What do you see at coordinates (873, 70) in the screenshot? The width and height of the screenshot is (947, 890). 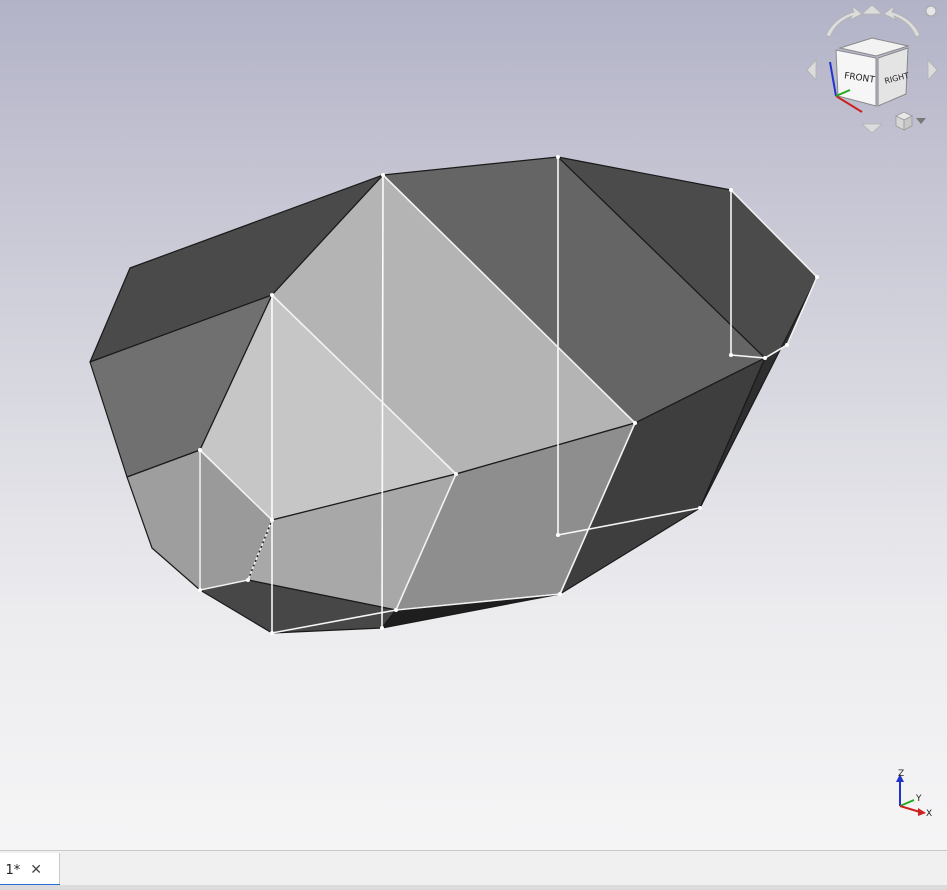 I see `navigation-cube: FRONT RIGHT` at bounding box center [873, 70].